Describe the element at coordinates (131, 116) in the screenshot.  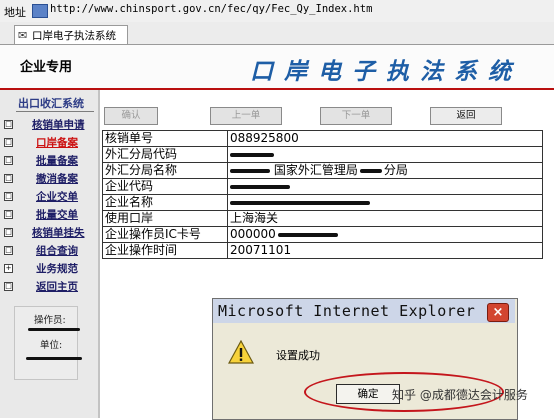
I see `confirm-button: 确认` at that location.